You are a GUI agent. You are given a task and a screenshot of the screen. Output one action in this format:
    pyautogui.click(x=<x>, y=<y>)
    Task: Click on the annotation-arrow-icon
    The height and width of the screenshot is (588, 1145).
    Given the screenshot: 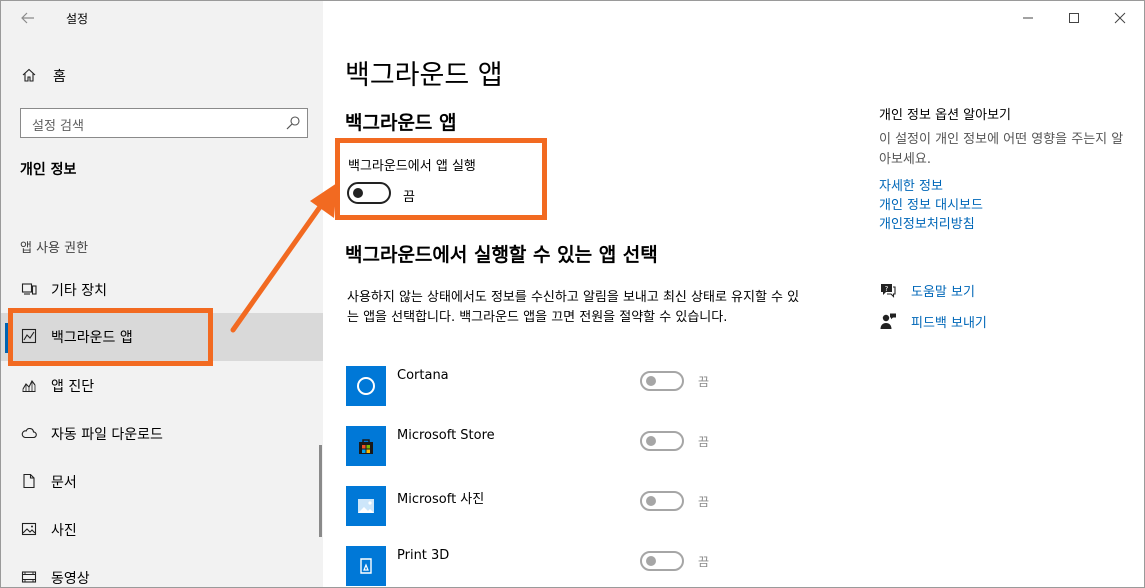 What is the action you would take?
    pyautogui.click(x=283, y=258)
    